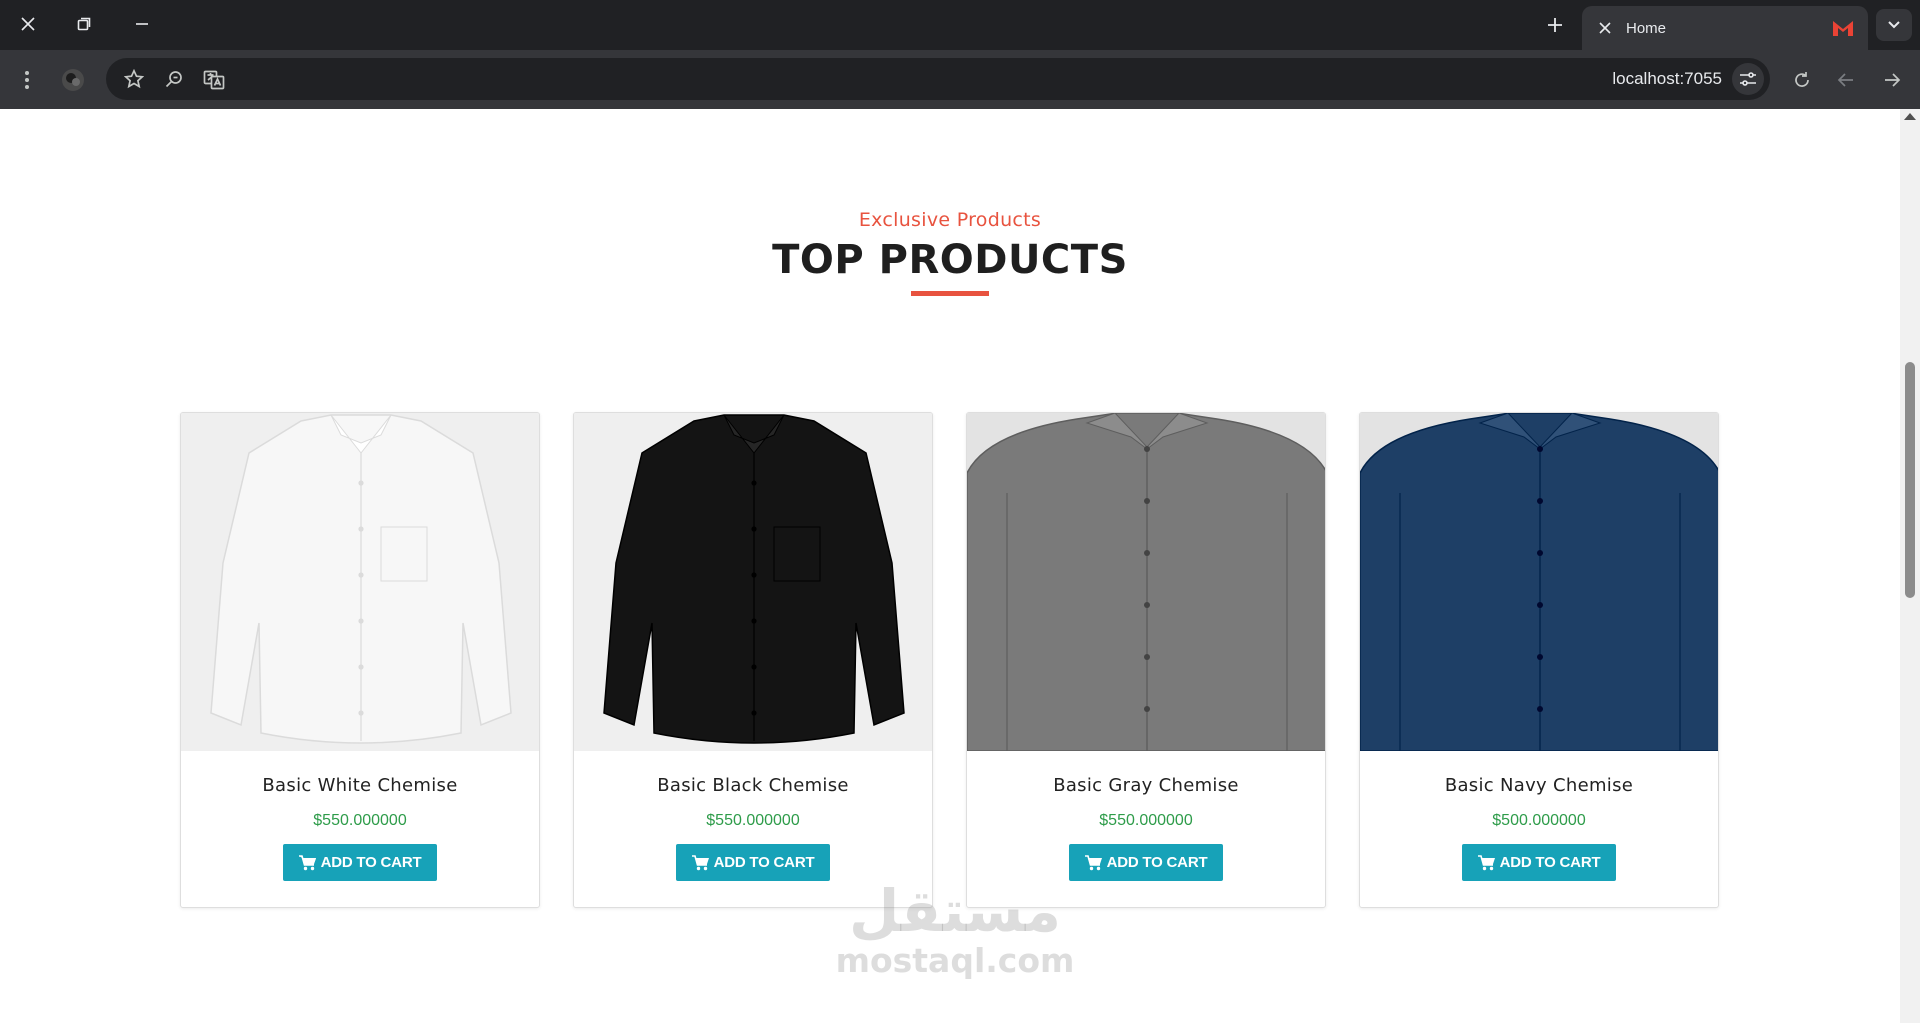 Image resolution: width=1920 pixels, height=1023 pixels. What do you see at coordinates (1910, 480) in the screenshot?
I see `scroll-thumb` at bounding box center [1910, 480].